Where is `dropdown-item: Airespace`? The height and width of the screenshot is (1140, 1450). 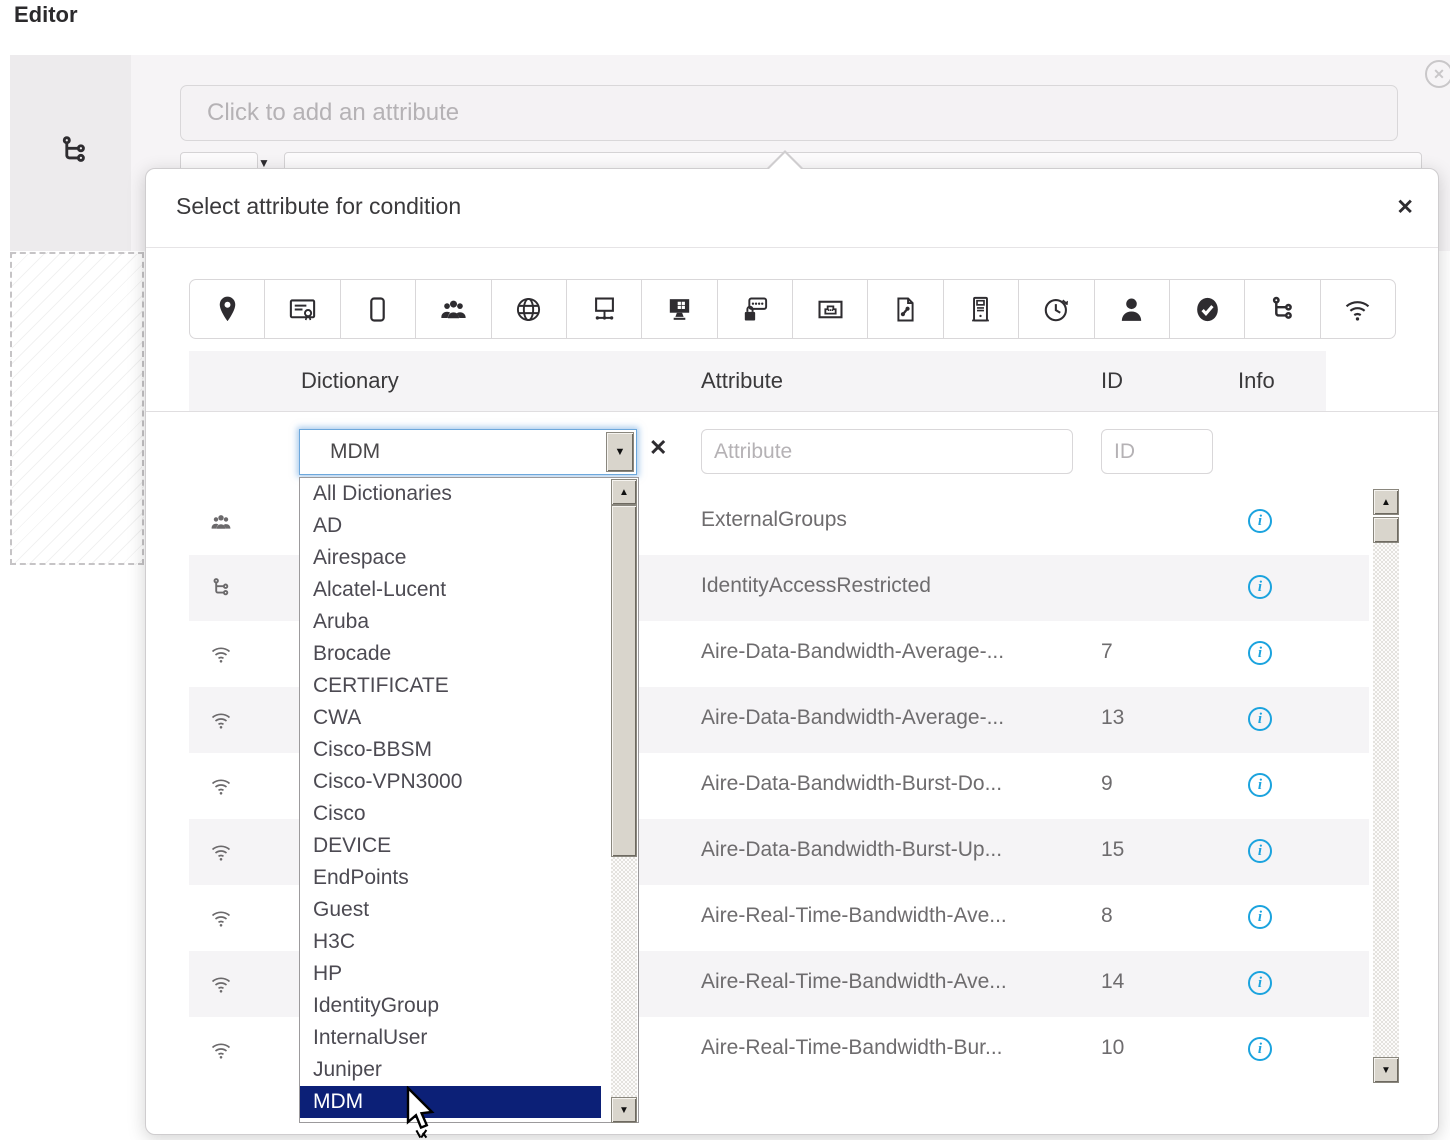
dropdown-item: Airespace is located at coordinates (450, 558).